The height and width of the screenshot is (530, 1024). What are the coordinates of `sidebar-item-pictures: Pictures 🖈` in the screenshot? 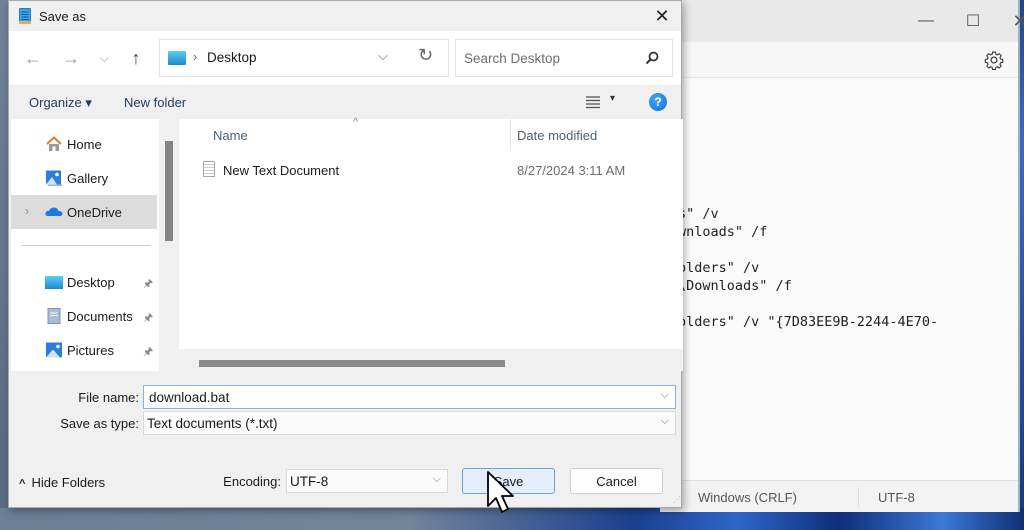 It's located at (84, 350).